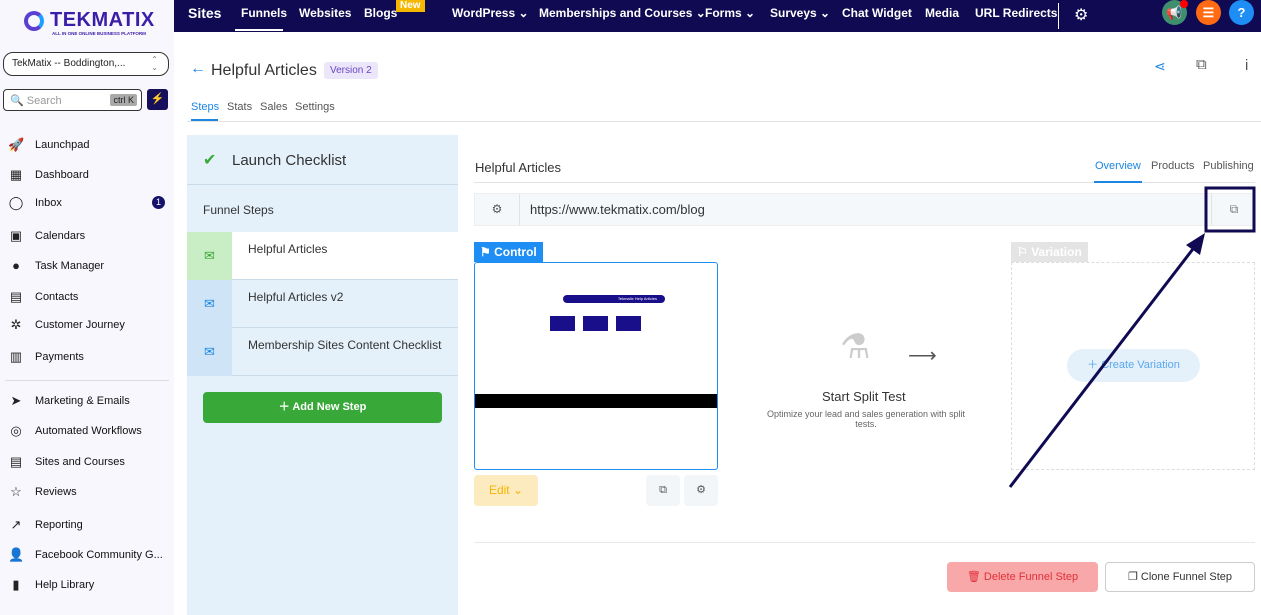 The height and width of the screenshot is (615, 1261). I want to click on tab-overview: Overview, so click(1118, 166).